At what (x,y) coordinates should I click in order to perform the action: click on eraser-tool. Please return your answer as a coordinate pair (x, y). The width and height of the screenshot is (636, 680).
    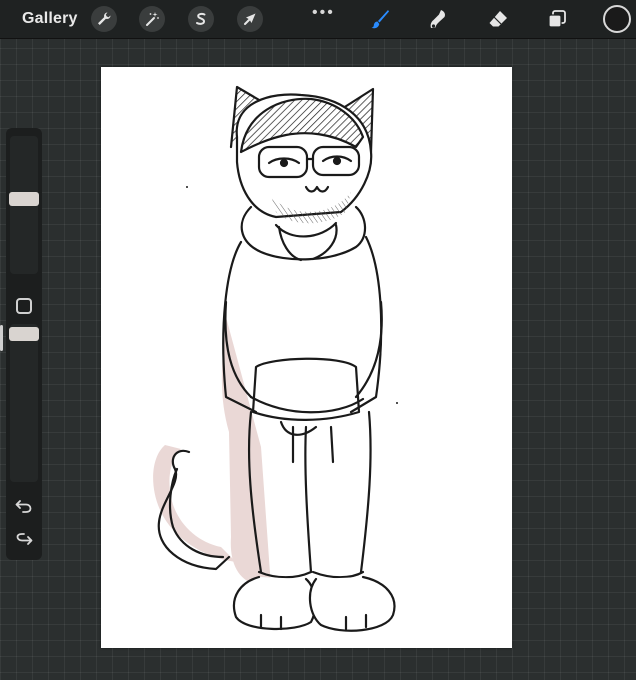
    Looking at the image, I should click on (498, 19).